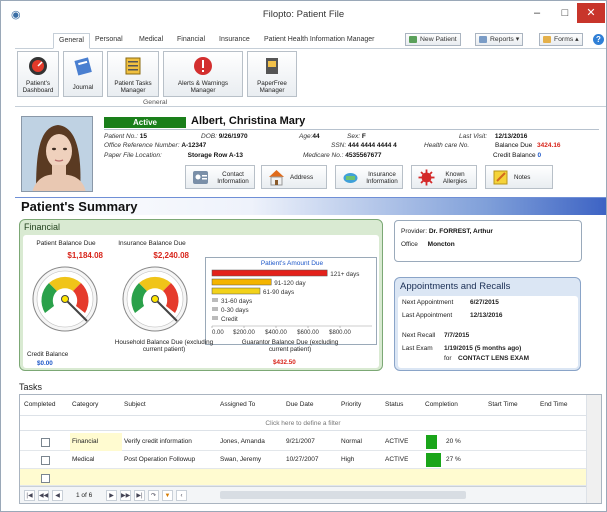 This screenshot has width=607, height=512. I want to click on forms-button: Forms ▴, so click(561, 39).